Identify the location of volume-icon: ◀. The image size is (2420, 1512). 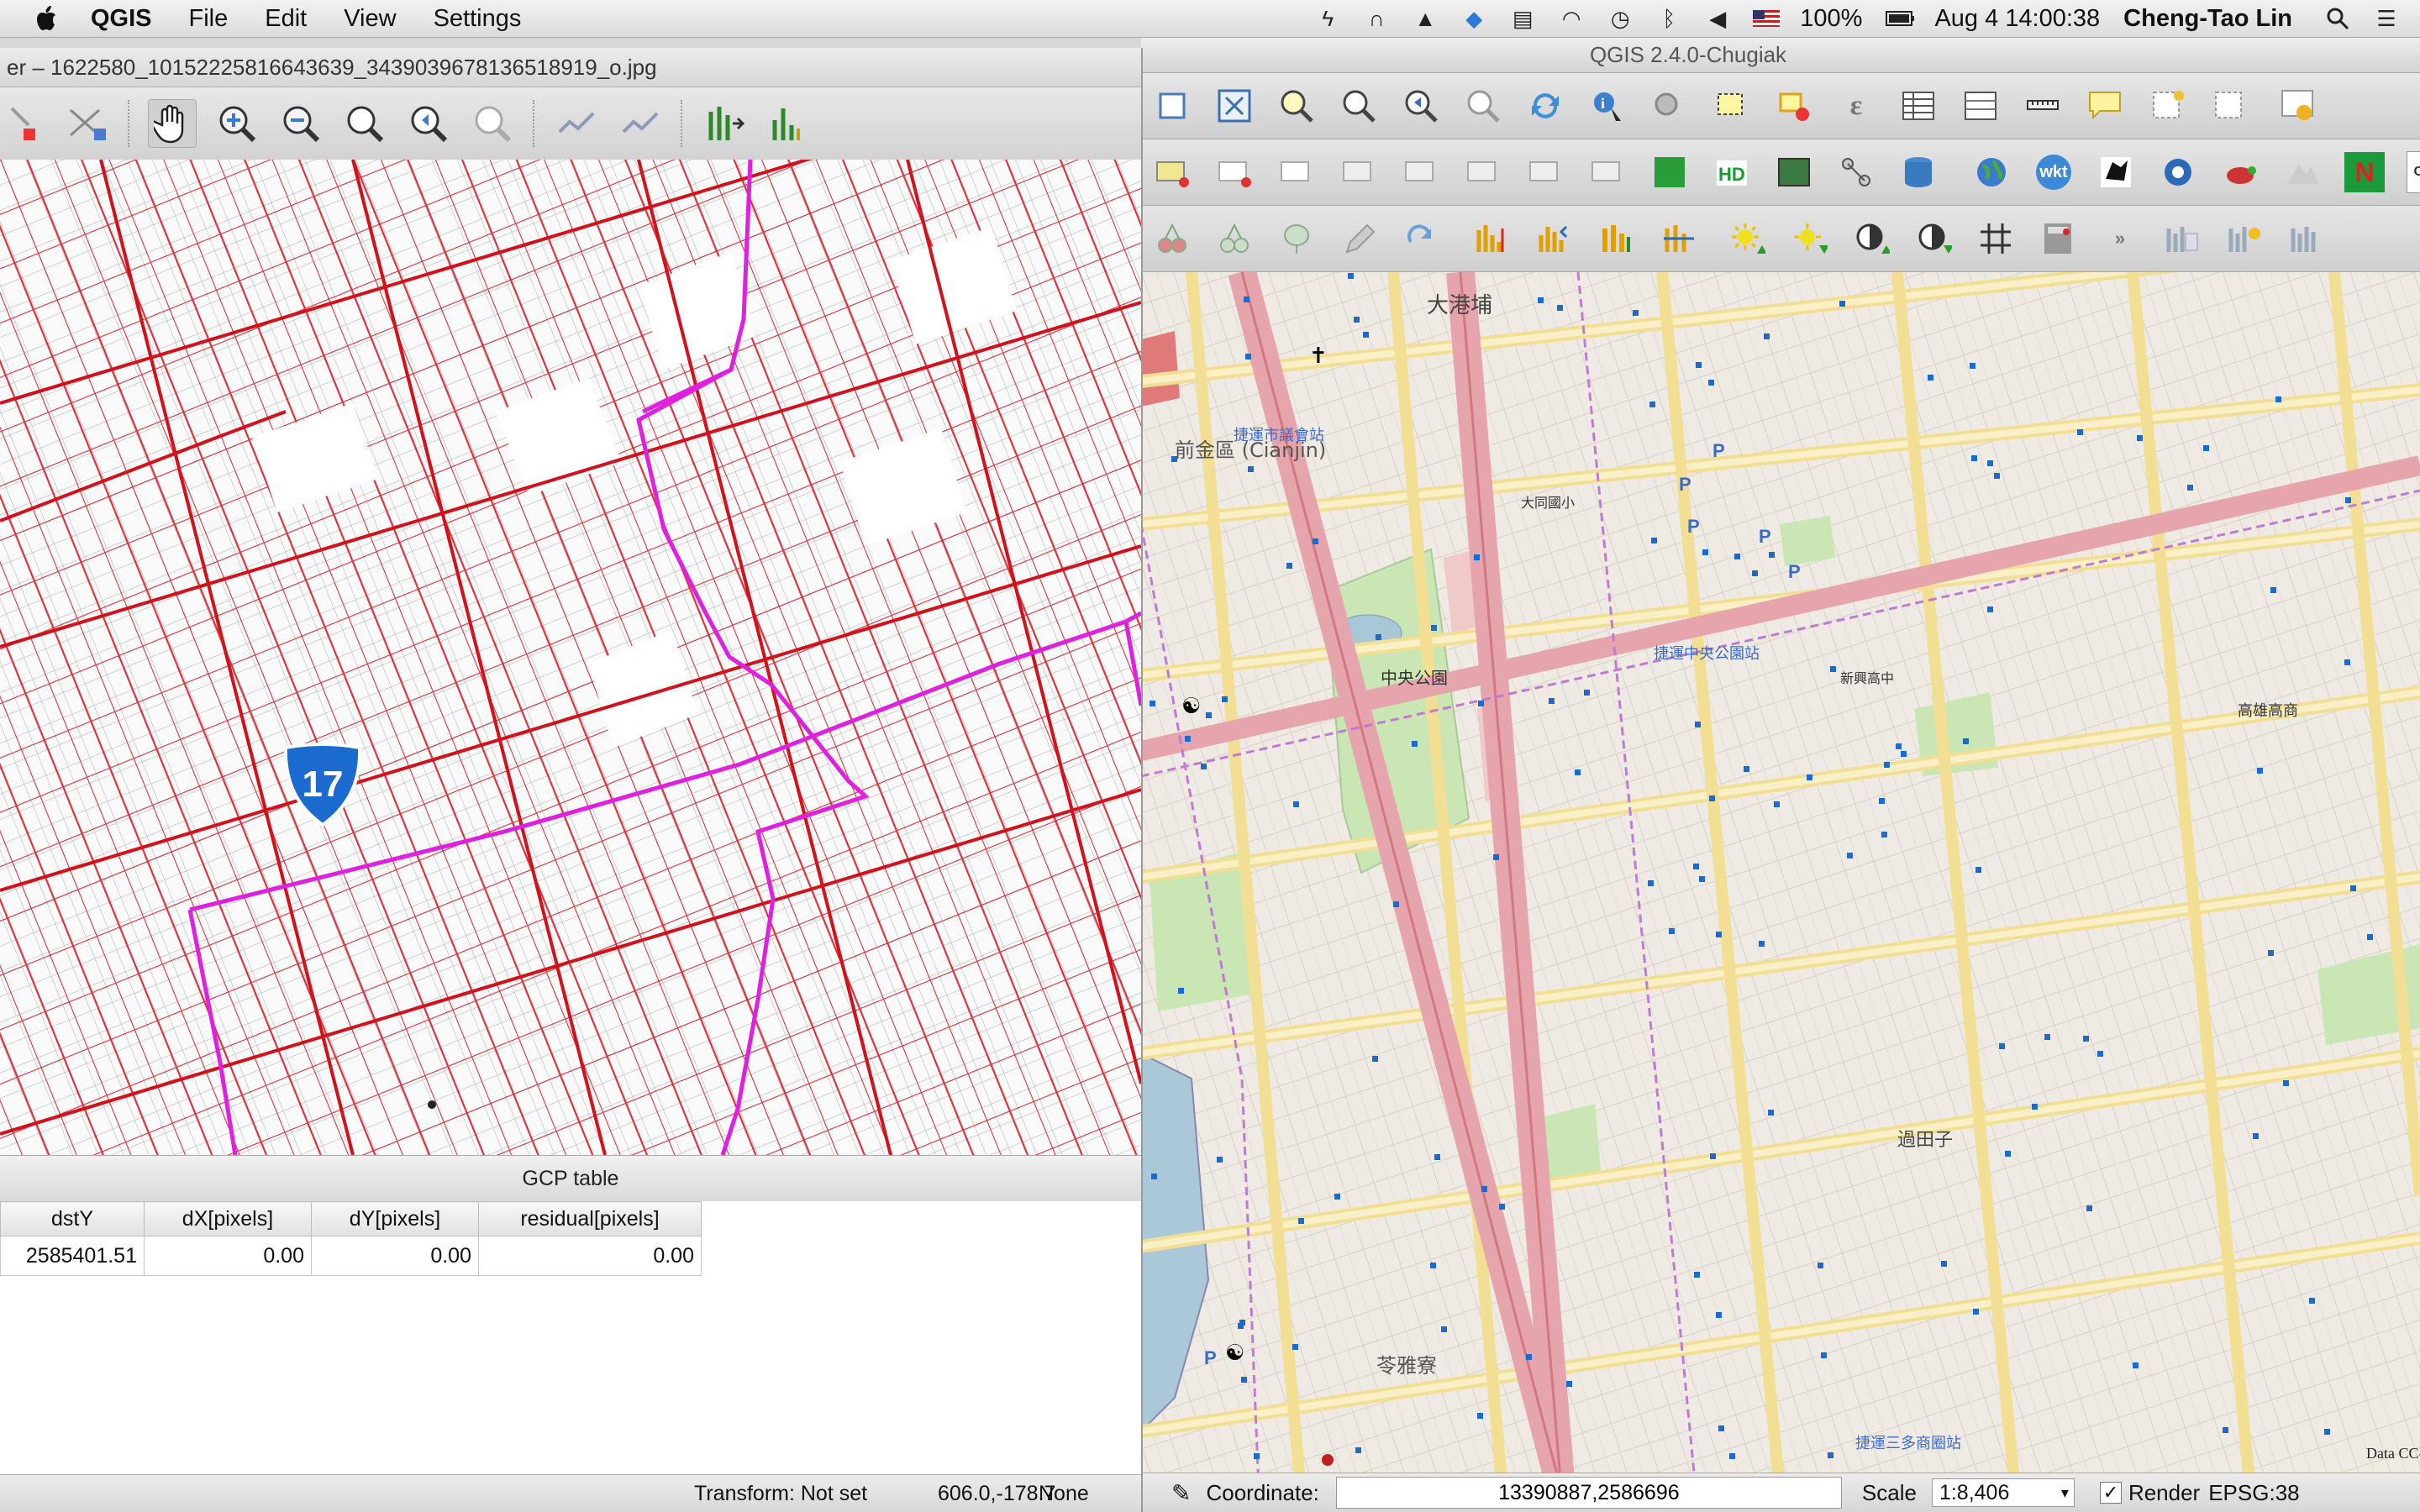
(1717, 18).